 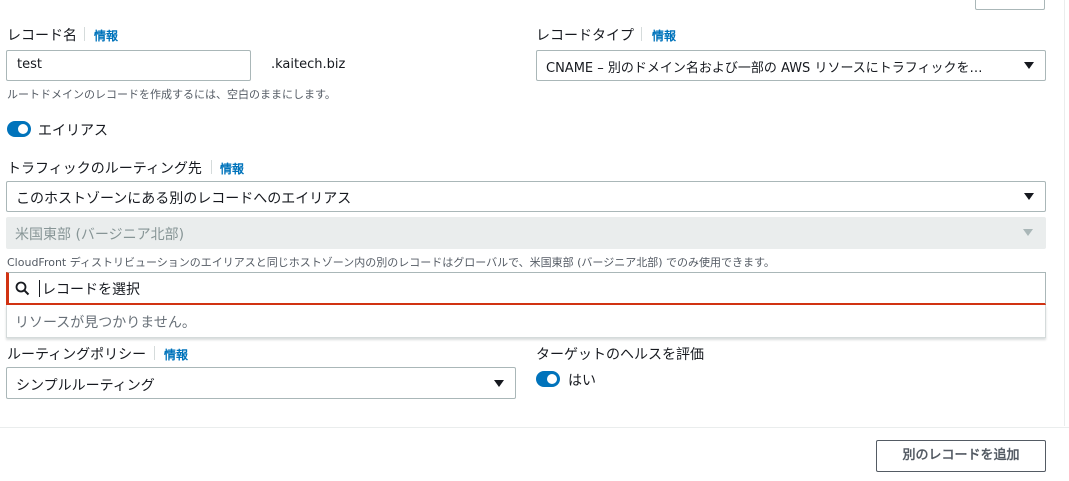 What do you see at coordinates (620, 355) in the screenshot?
I see `health-label: ターゲットのヘルスを評価` at bounding box center [620, 355].